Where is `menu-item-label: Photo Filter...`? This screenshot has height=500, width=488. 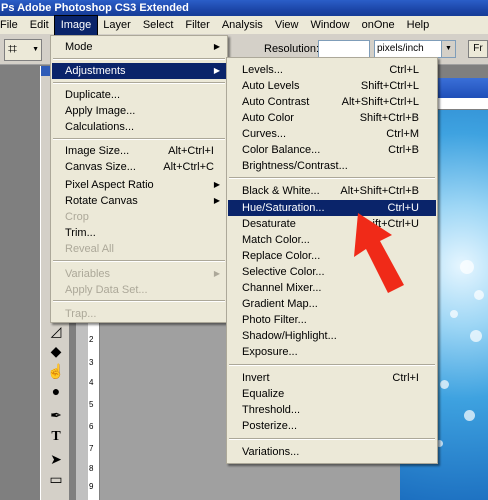 menu-item-label: Photo Filter... is located at coordinates (274, 320).